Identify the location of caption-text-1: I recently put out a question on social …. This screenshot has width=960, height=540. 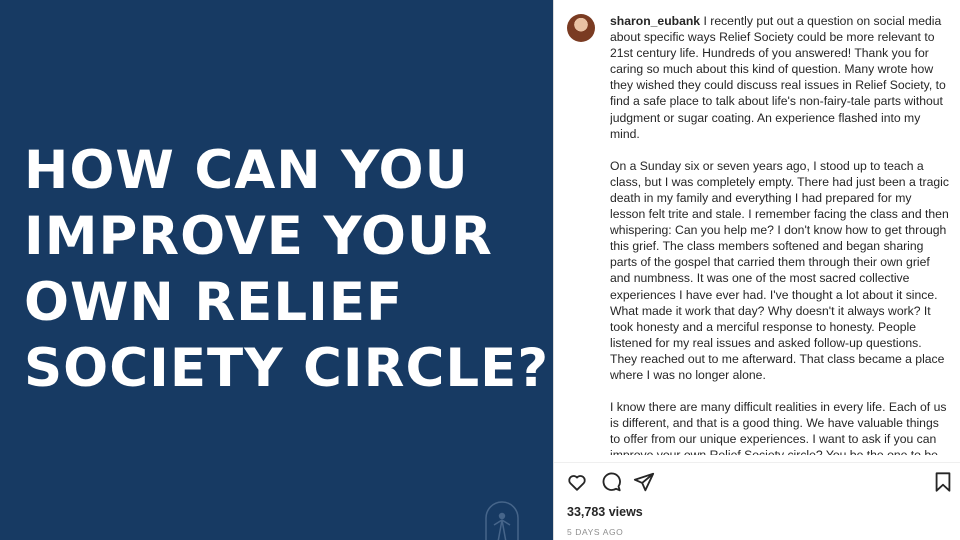
(778, 77).